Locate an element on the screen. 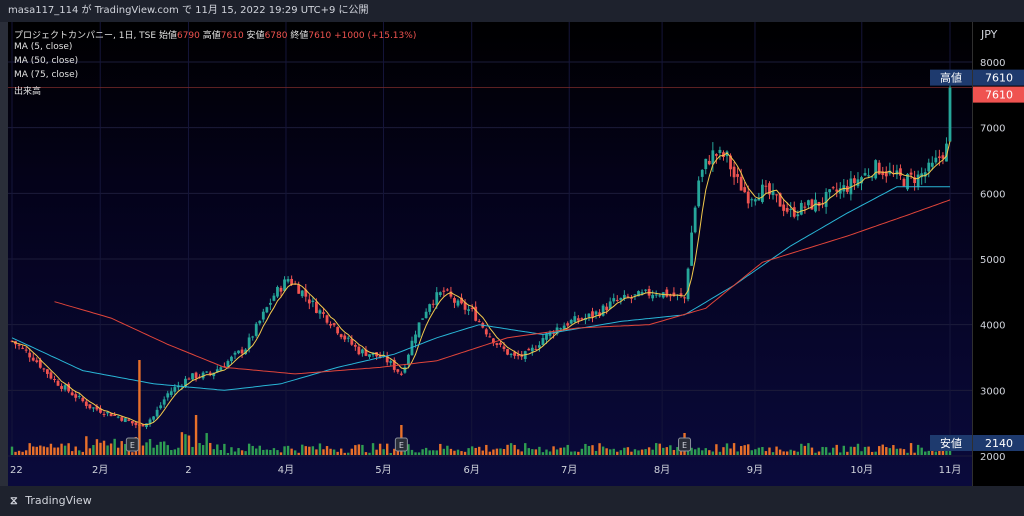 The image size is (1024, 516). legend-volume: 出来高 is located at coordinates (27, 90).